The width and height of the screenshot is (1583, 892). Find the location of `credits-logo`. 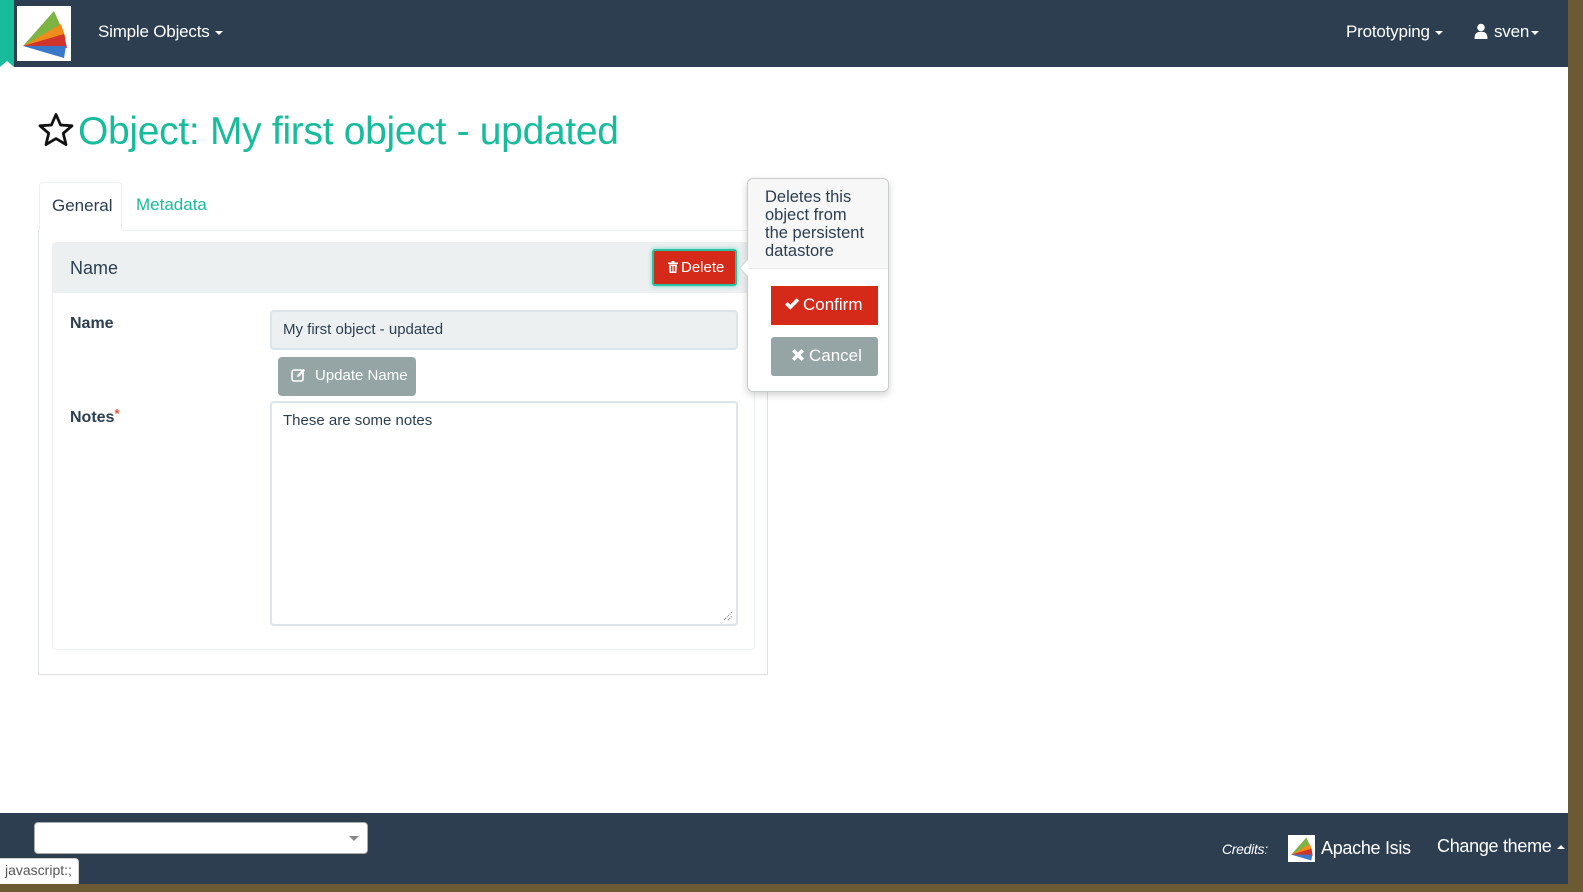

credits-logo is located at coordinates (1301, 848).